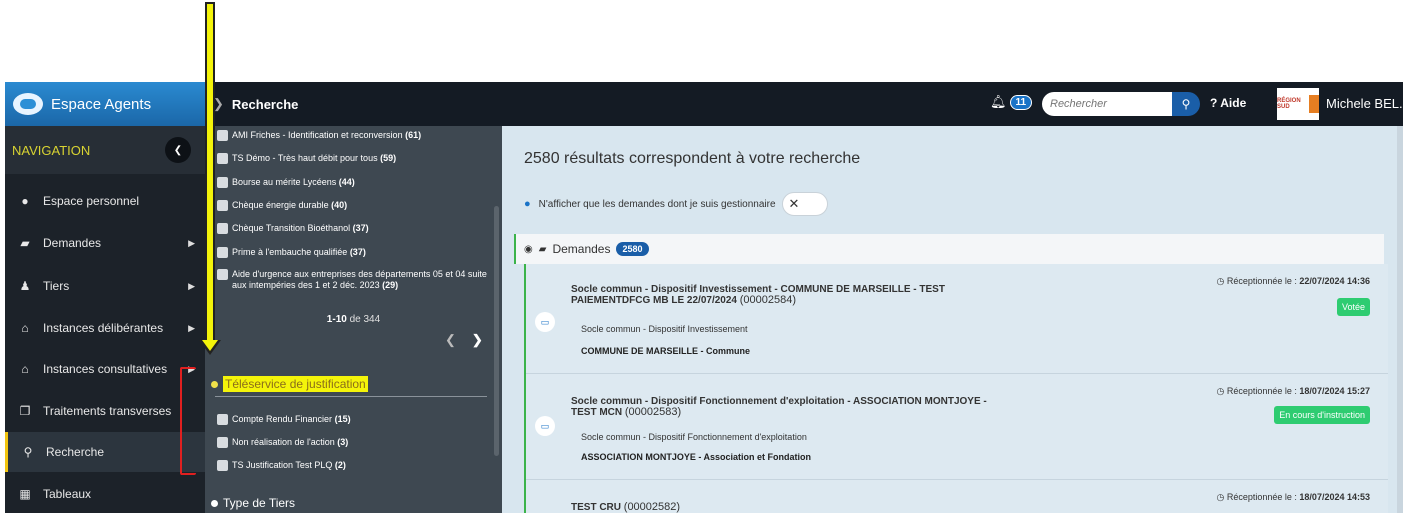 This screenshot has width=1403, height=513. Describe the element at coordinates (581, 249) in the screenshot. I see `section-title: Demandes` at that location.